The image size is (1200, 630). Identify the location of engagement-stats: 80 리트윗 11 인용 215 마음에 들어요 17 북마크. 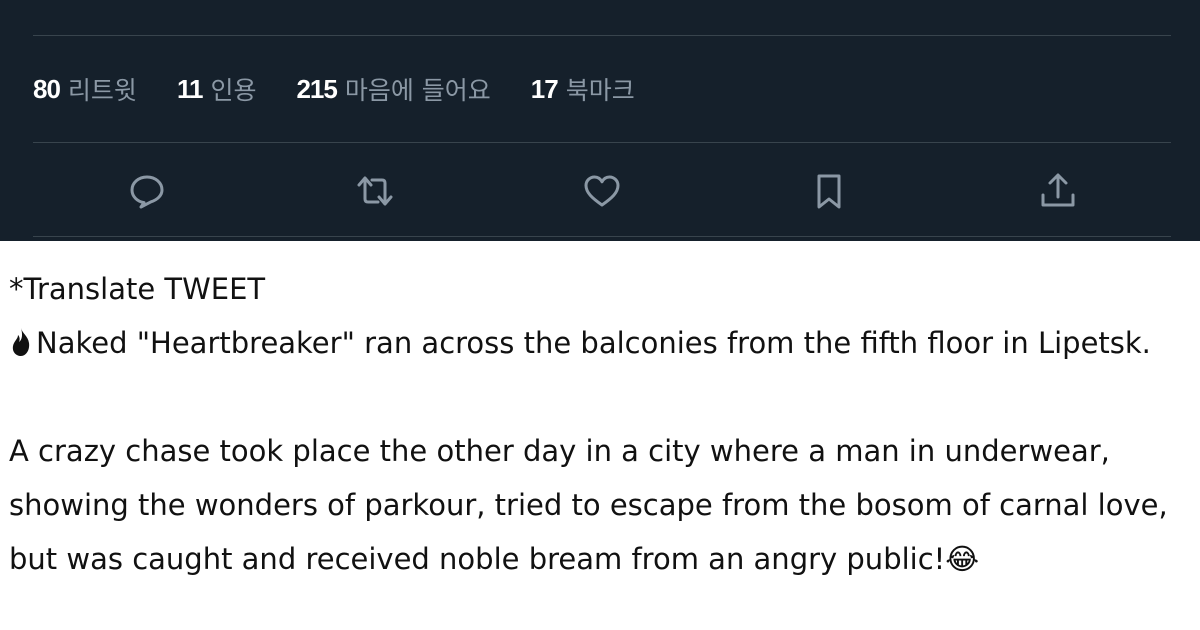
(334, 89).